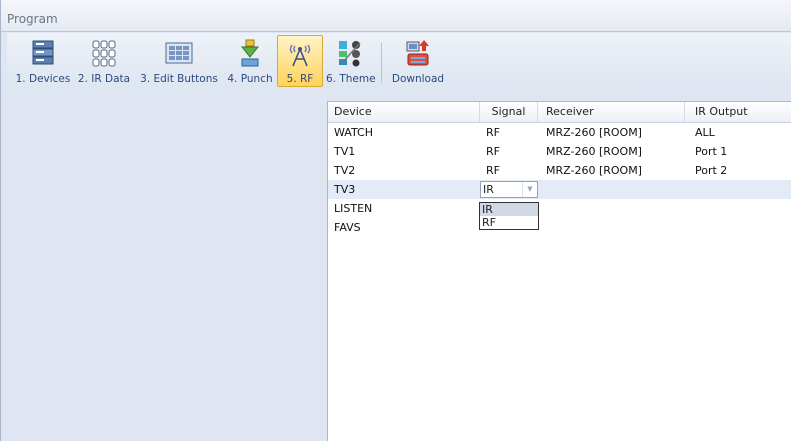 The height and width of the screenshot is (441, 791). What do you see at coordinates (300, 55) in the screenshot?
I see `rf-antenna-icon` at bounding box center [300, 55].